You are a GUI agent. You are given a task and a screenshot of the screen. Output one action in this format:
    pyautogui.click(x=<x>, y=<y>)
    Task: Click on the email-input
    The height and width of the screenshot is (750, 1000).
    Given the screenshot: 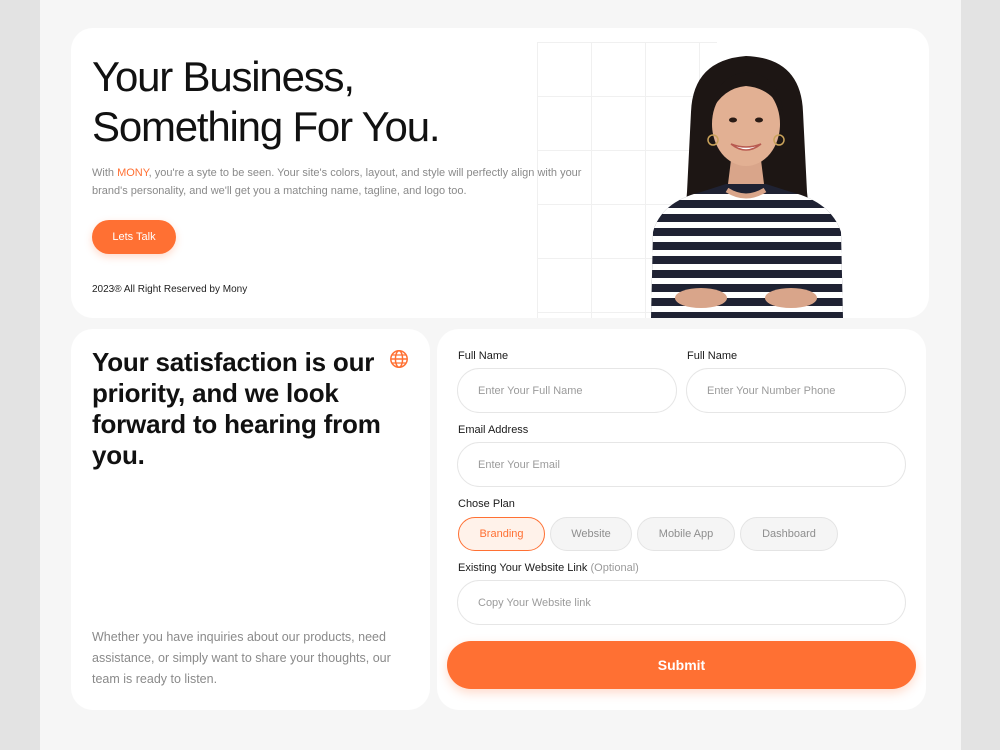 What is the action you would take?
    pyautogui.click(x=681, y=464)
    